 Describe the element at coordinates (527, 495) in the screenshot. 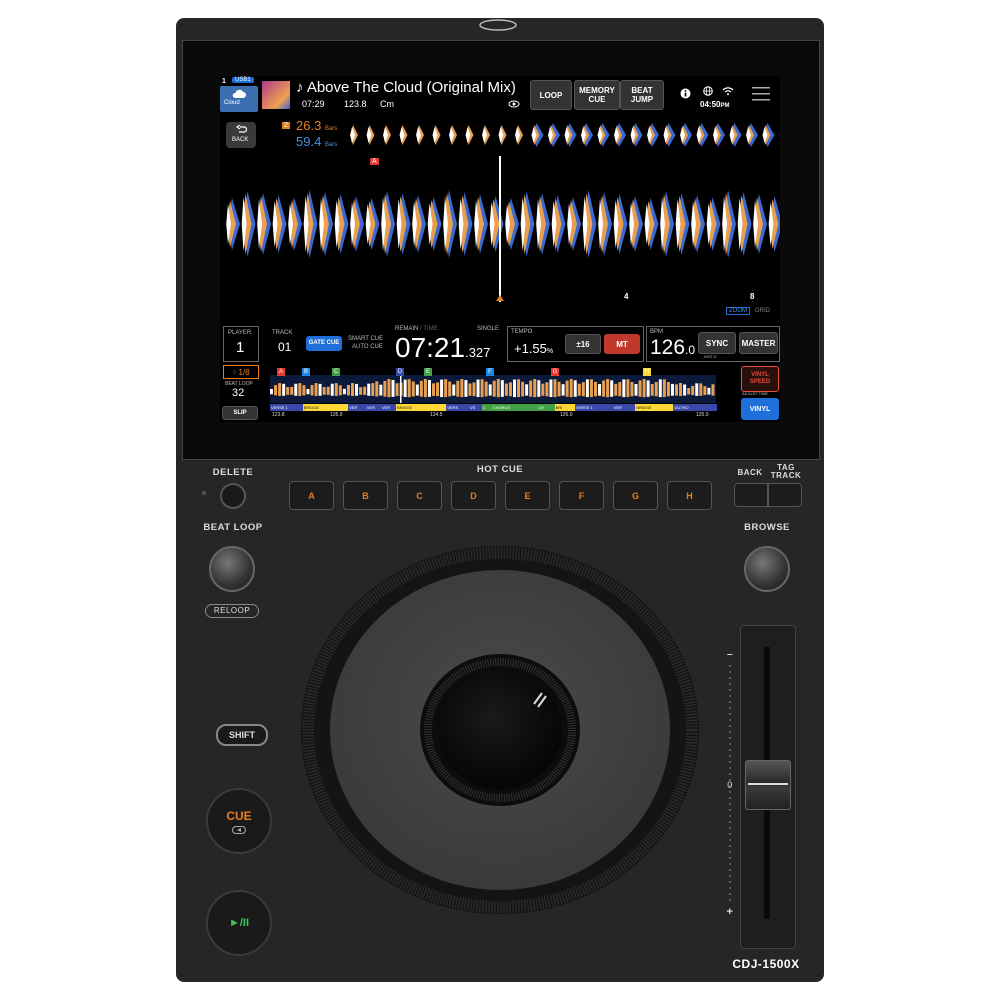

I see `hot-cue-pad-e: E` at that location.